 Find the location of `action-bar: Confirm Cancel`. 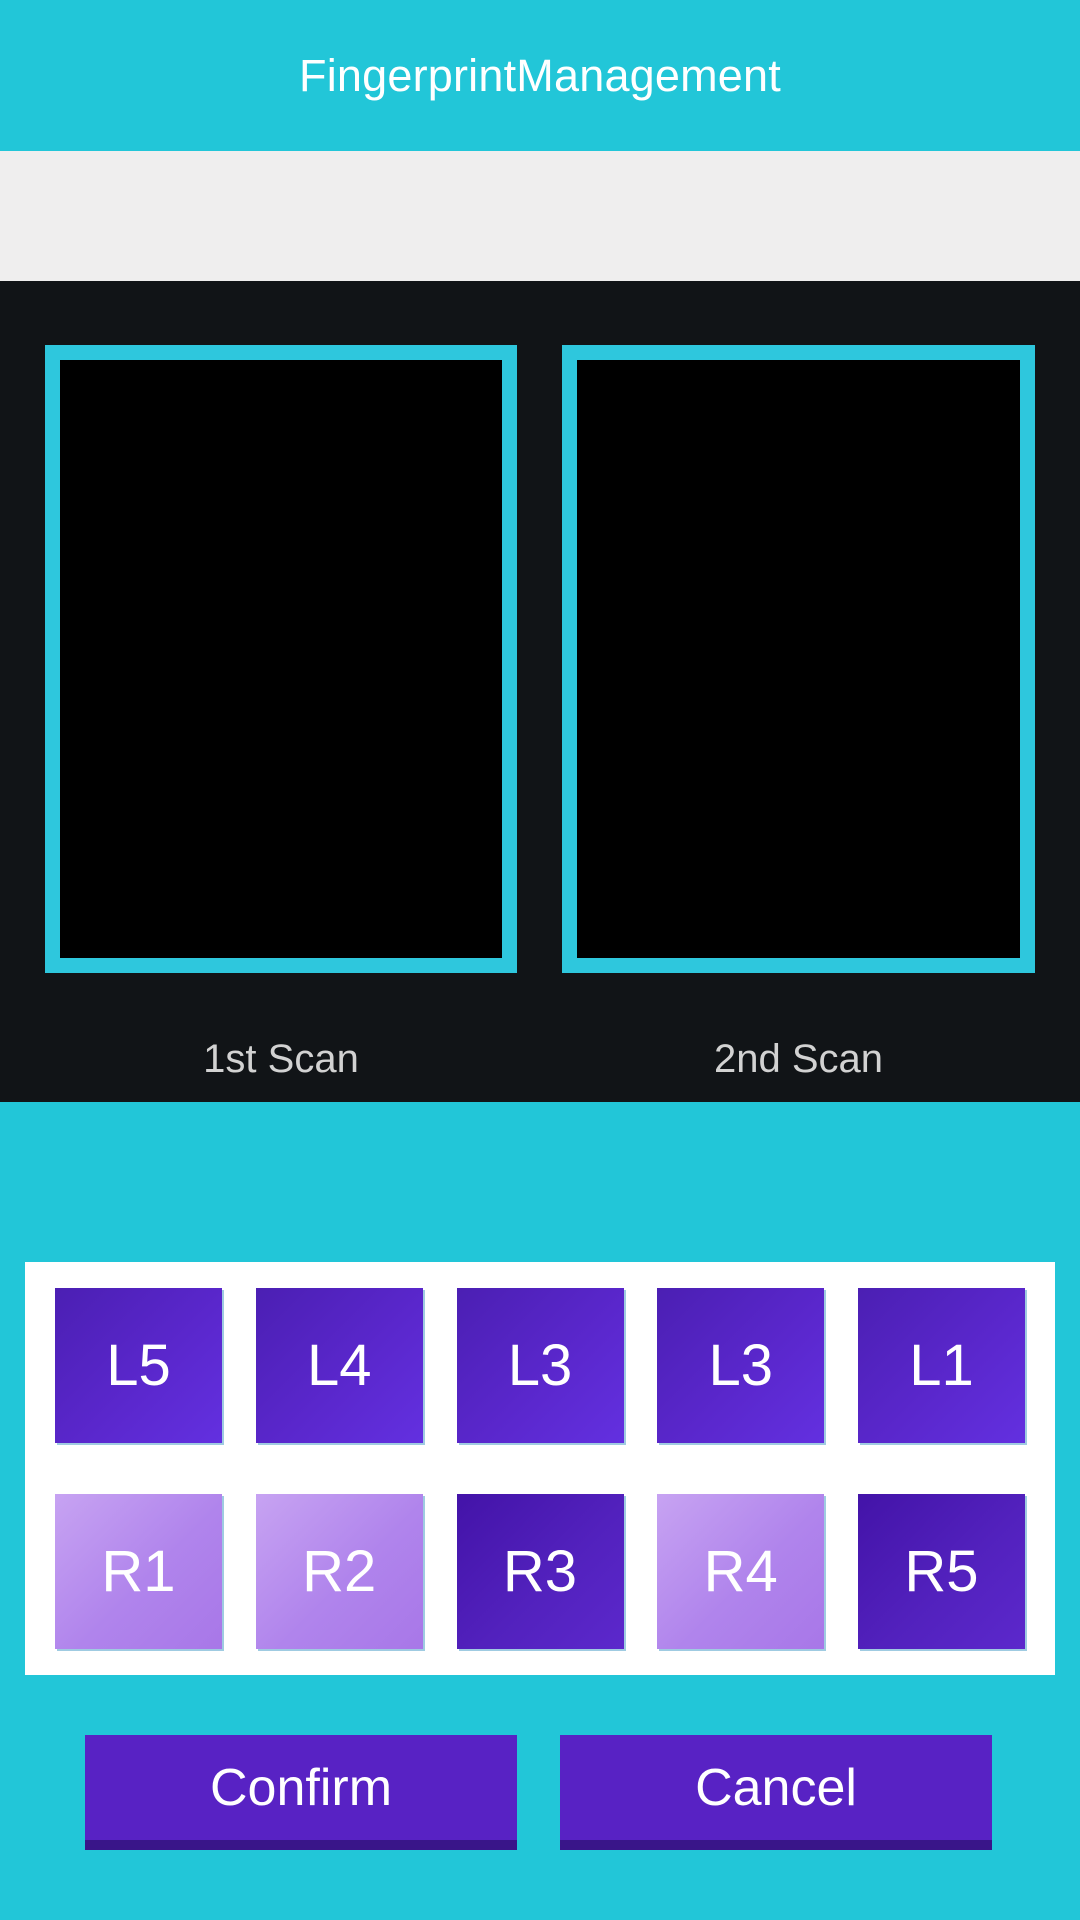

action-bar: Confirm Cancel is located at coordinates (540, 1800).